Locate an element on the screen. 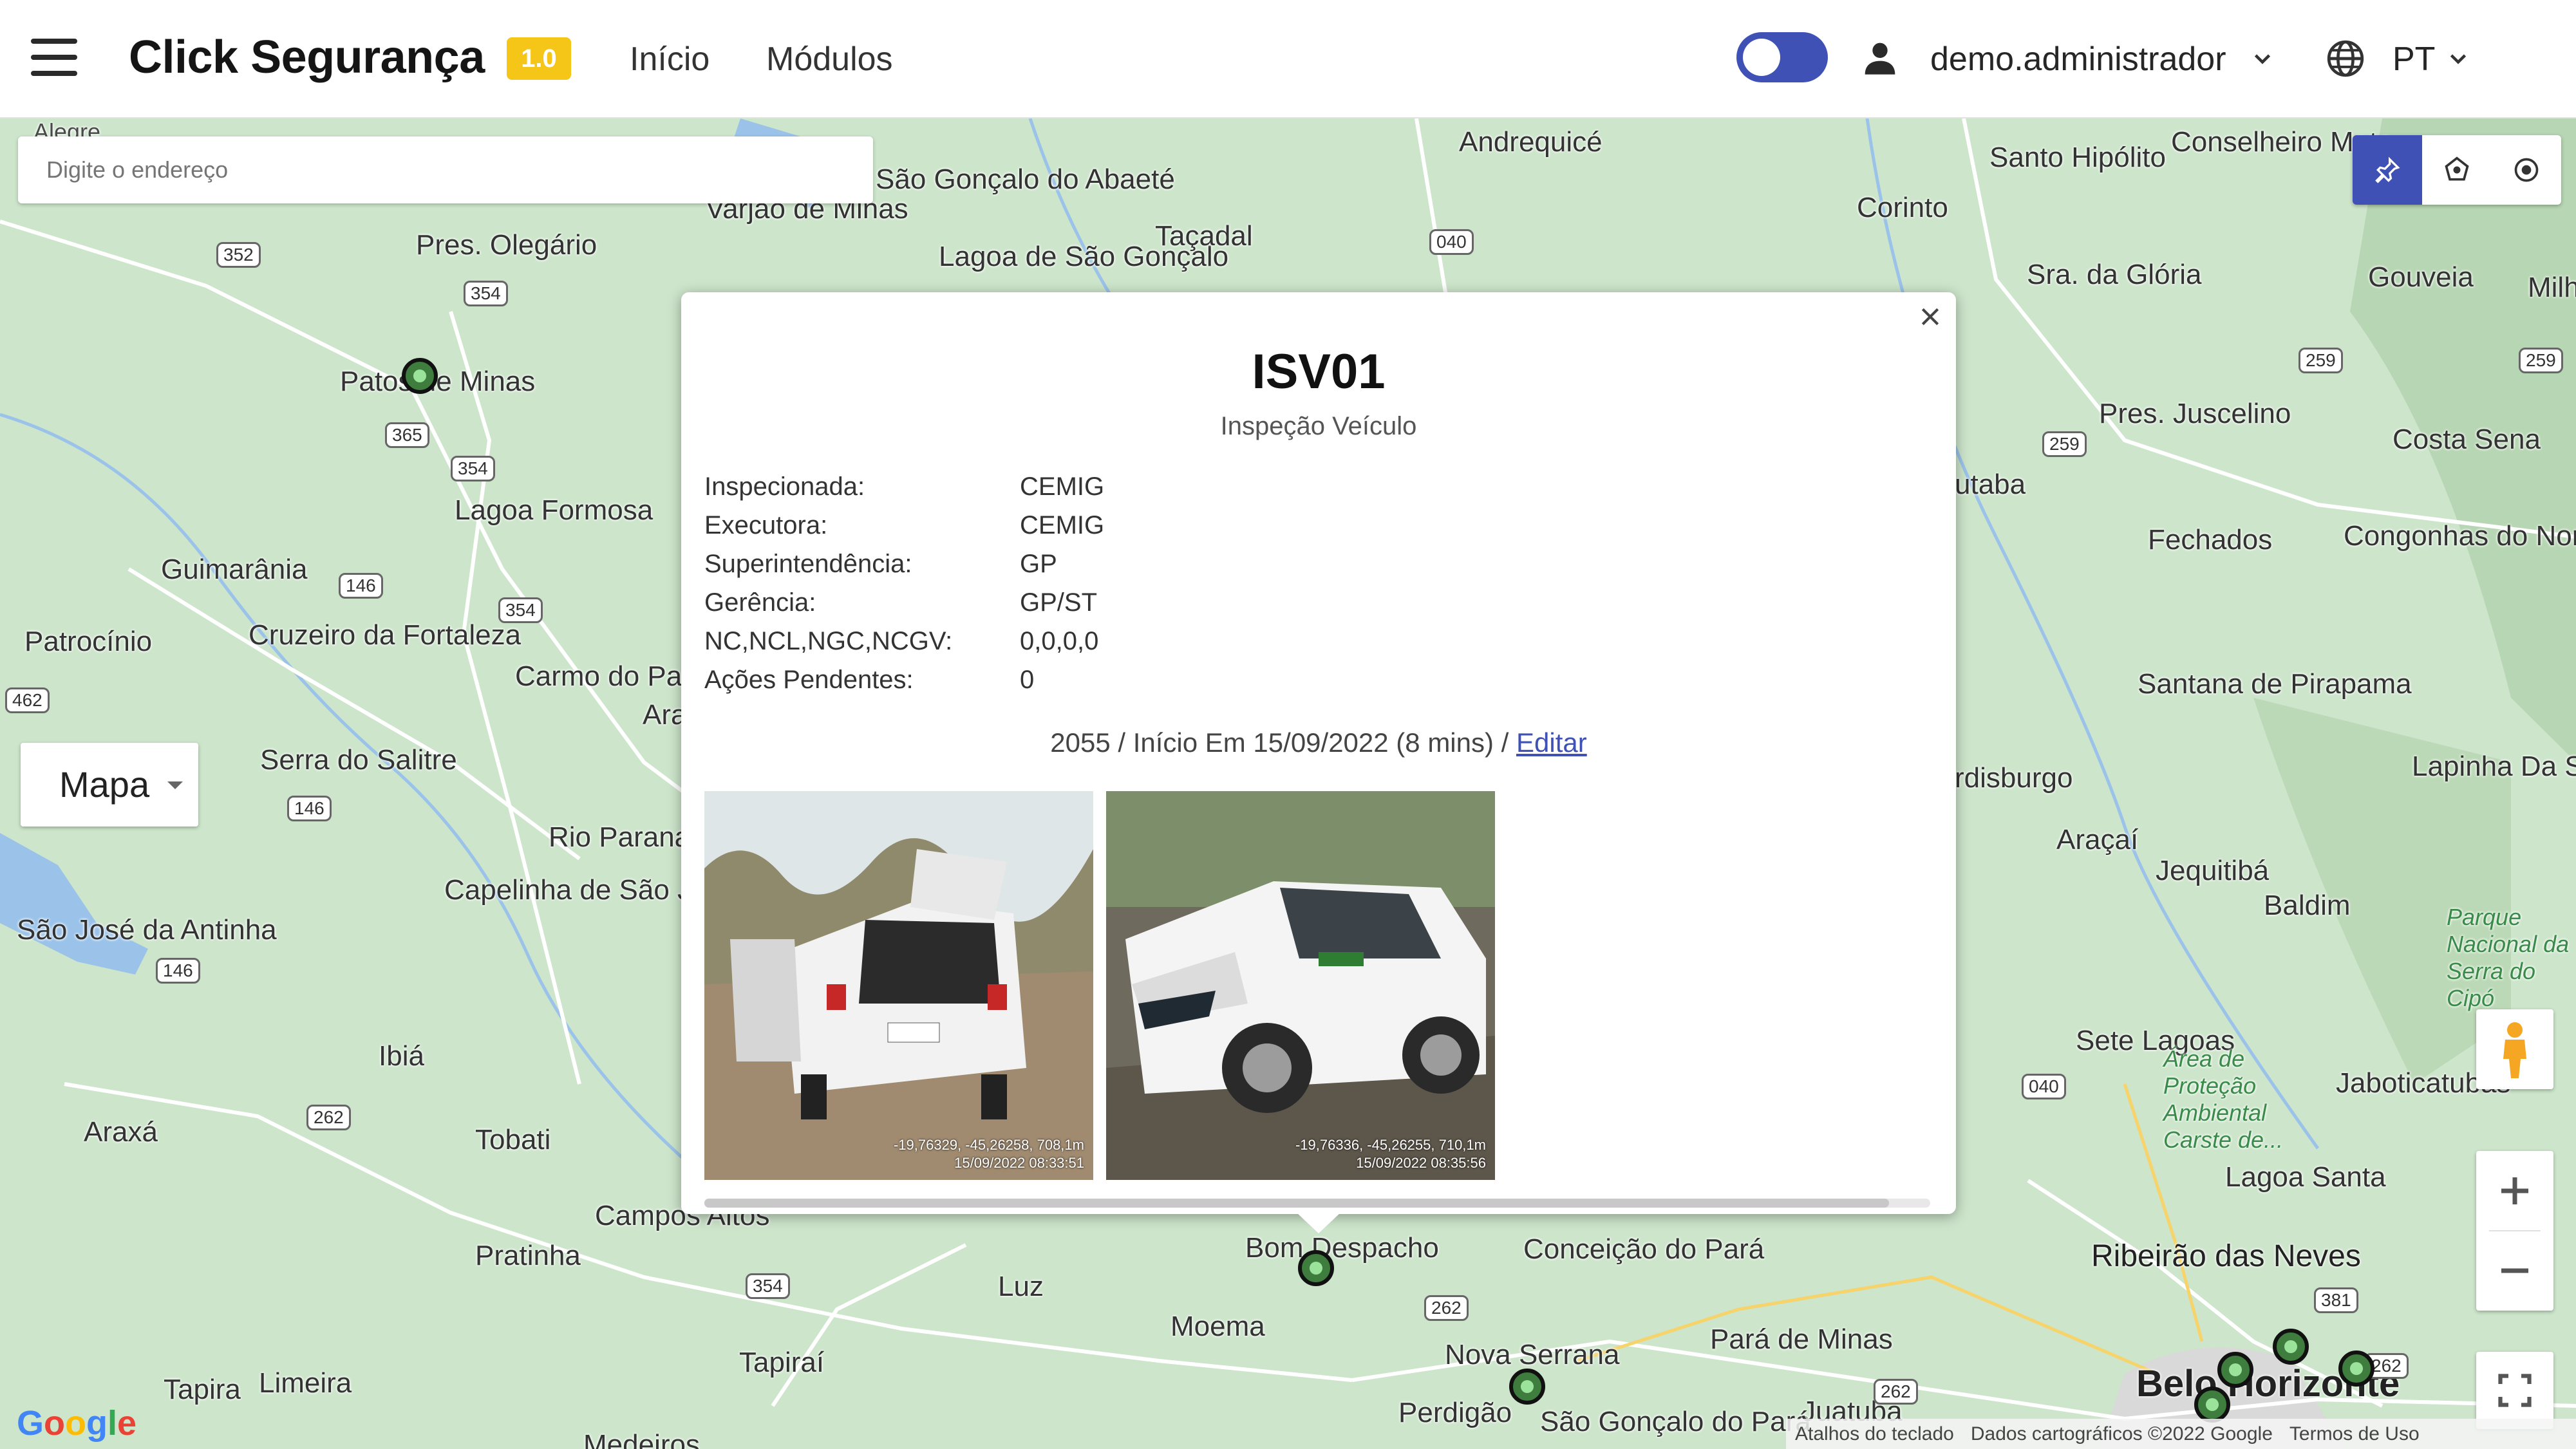  detail-row: Ações Pendentes: 0 is located at coordinates (904, 685).